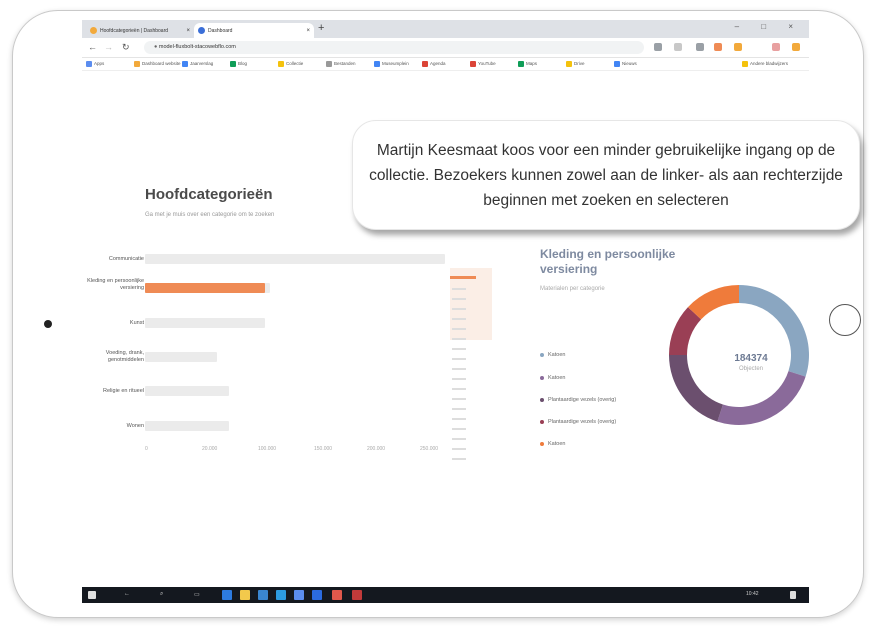 Image resolution: width=874 pixels, height=627 pixels. I want to click on search-icon: ⌕, so click(161, 594).